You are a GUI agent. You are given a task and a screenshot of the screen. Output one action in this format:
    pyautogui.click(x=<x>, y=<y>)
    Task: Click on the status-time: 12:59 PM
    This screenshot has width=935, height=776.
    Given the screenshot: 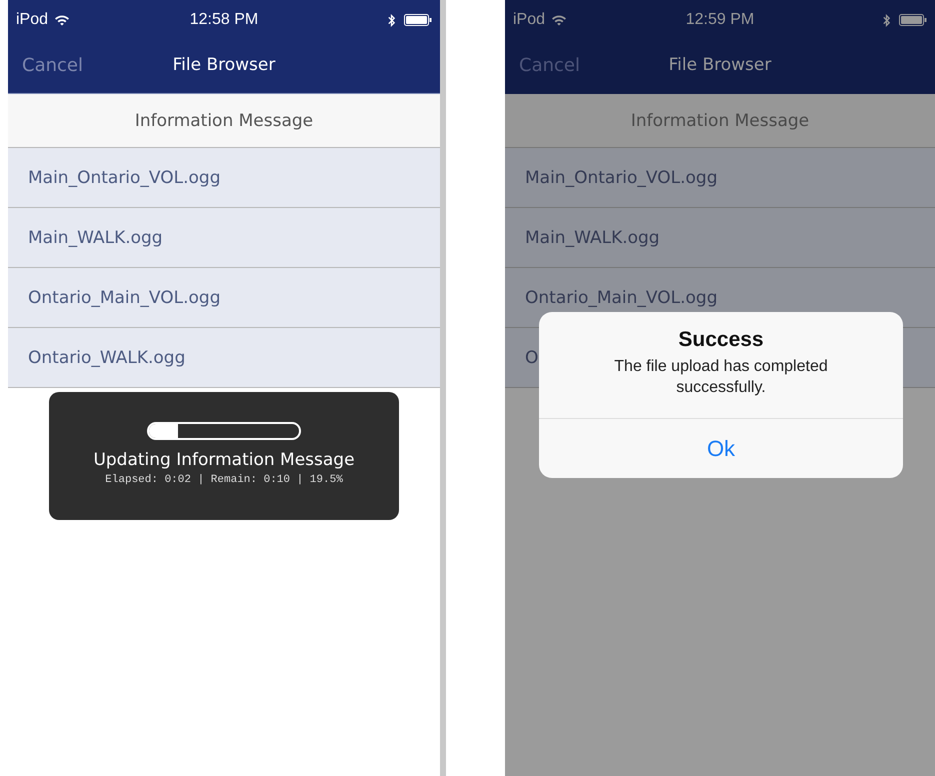 What is the action you would take?
    pyautogui.click(x=720, y=20)
    